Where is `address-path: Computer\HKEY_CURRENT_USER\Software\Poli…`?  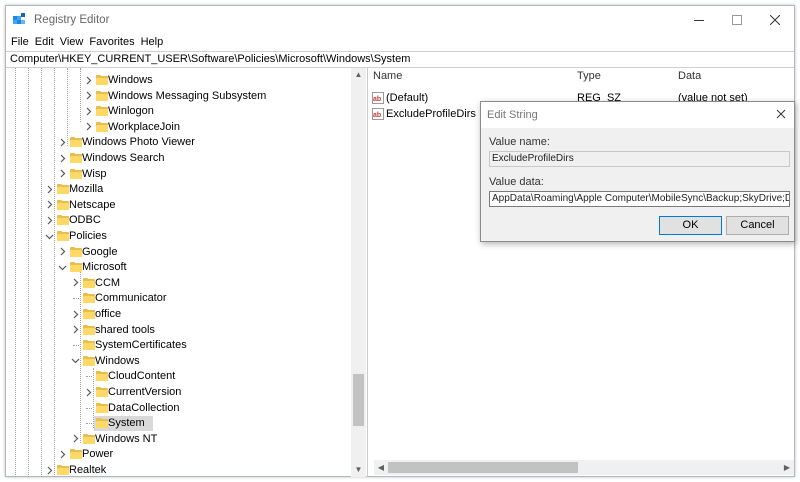
address-path: Computer\HKEY_CURRENT_USER\Software\Poli… is located at coordinates (210, 59).